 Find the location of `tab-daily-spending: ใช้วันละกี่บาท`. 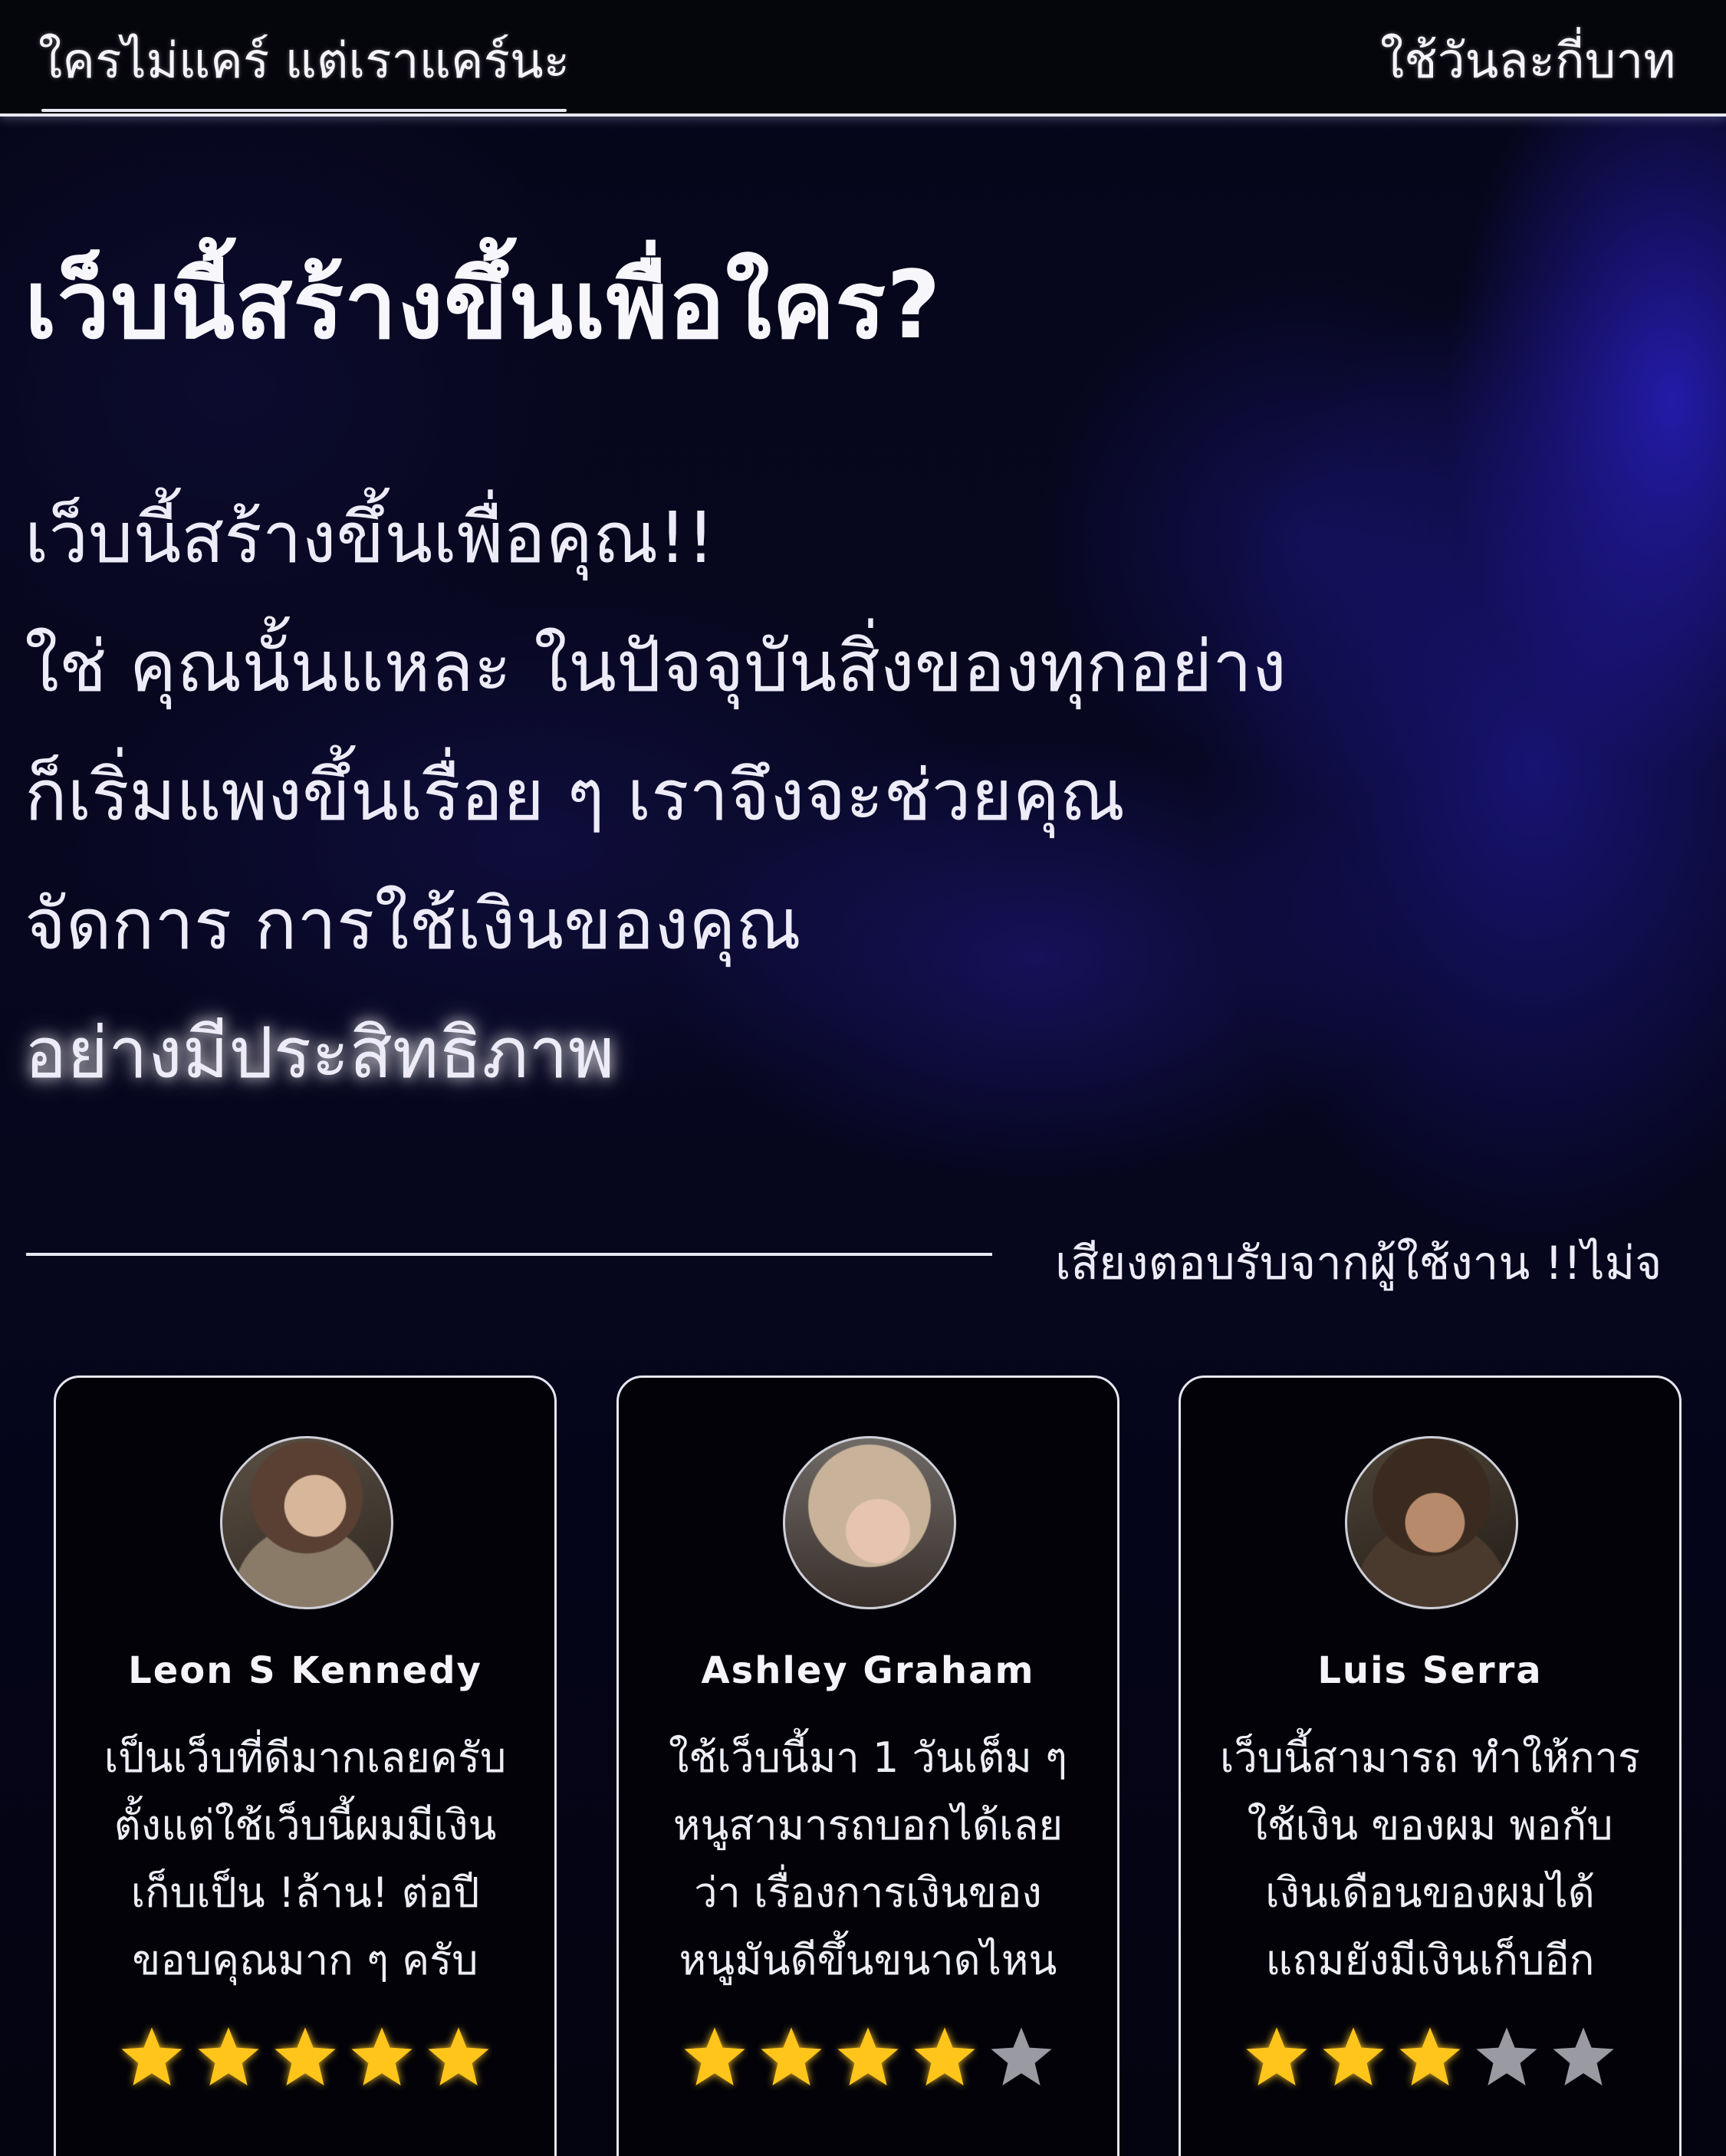

tab-daily-spending: ใช้วันละกี่บาท is located at coordinates (1527, 60).